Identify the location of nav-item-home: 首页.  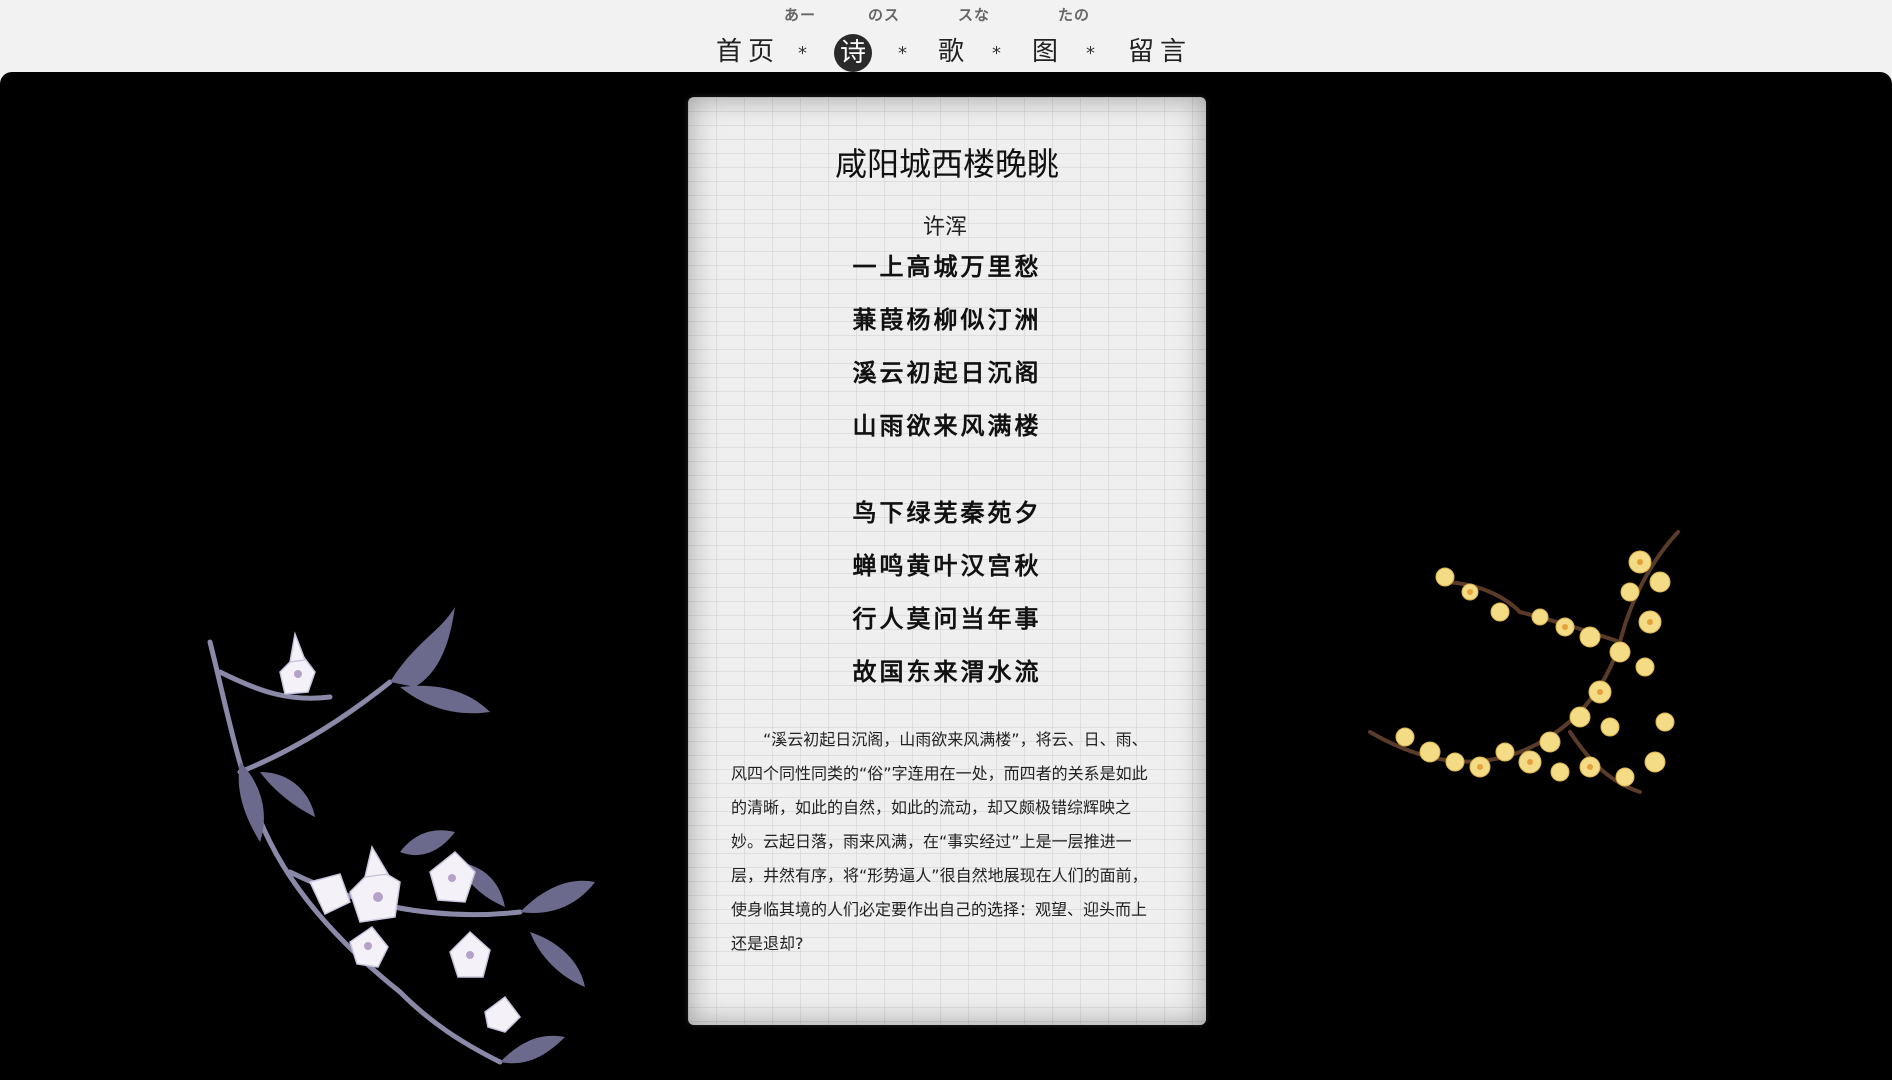
(748, 52).